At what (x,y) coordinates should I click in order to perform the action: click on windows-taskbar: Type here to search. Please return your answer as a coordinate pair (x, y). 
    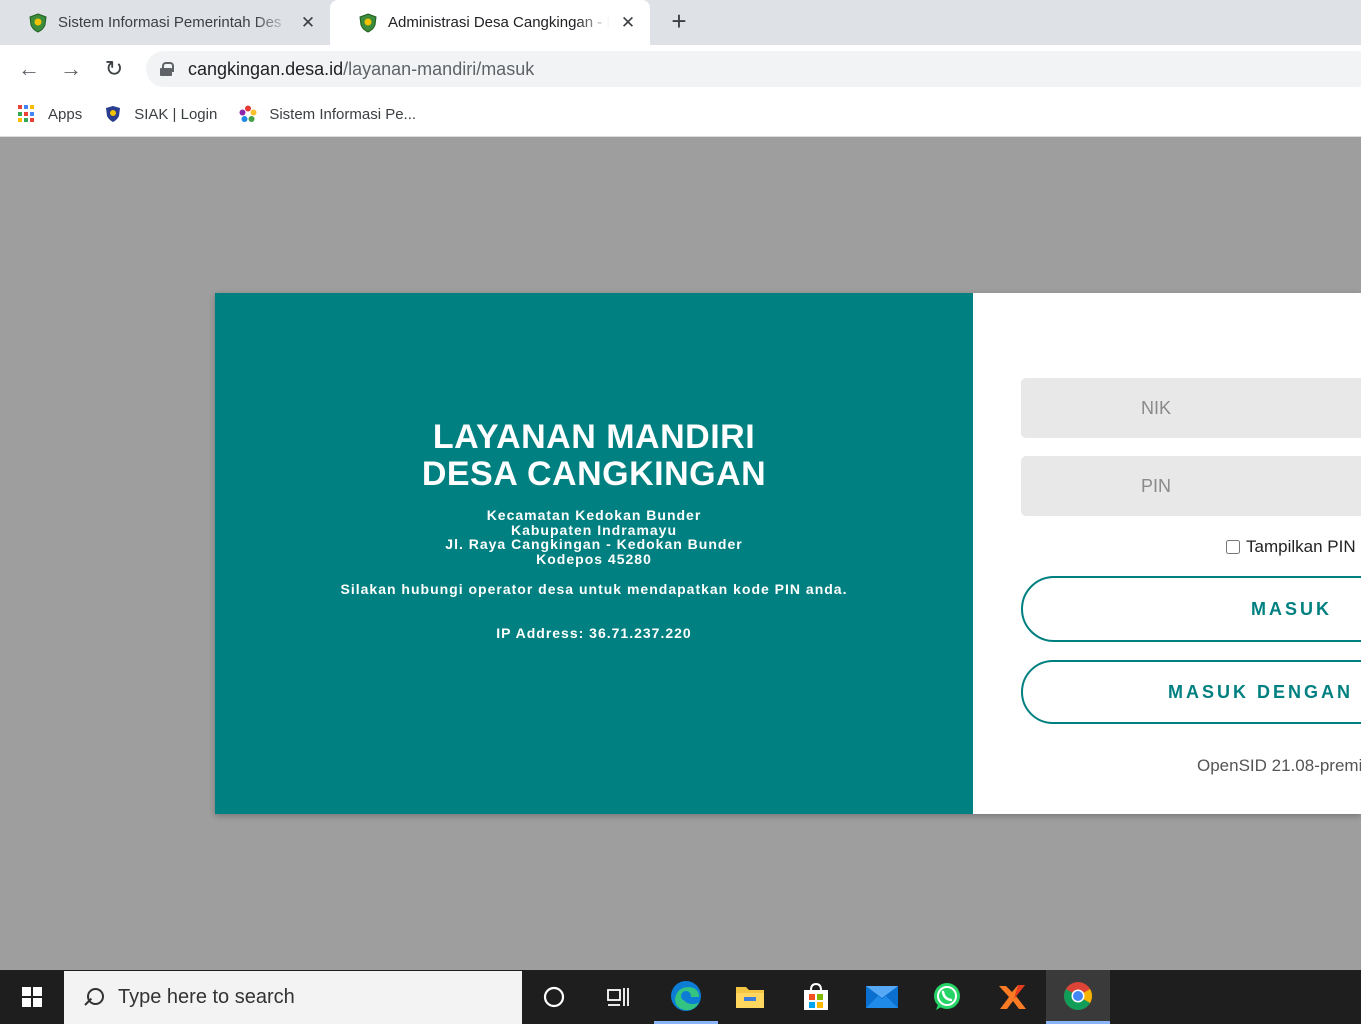
    Looking at the image, I should click on (680, 997).